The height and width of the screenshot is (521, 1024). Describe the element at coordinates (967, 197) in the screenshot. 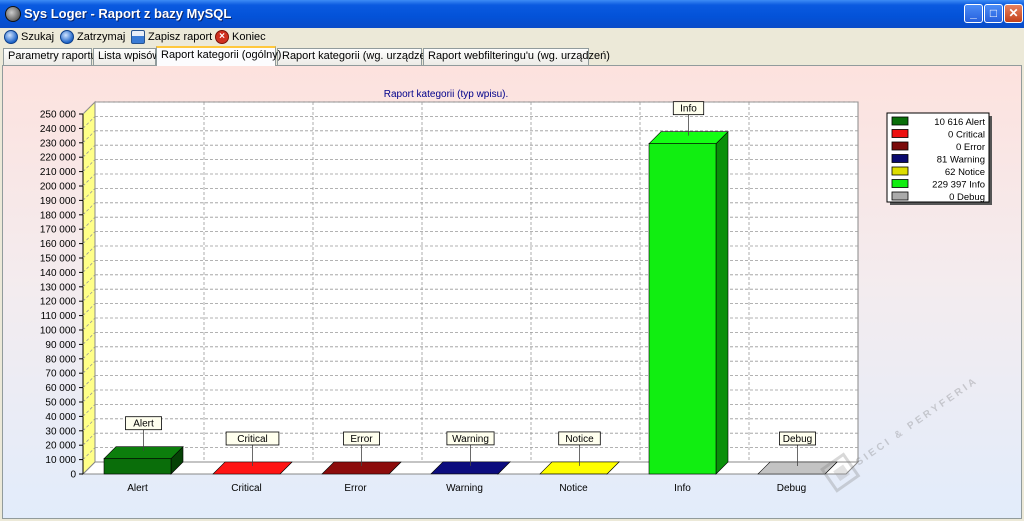

I see `legend-entry: 0 Debug` at that location.